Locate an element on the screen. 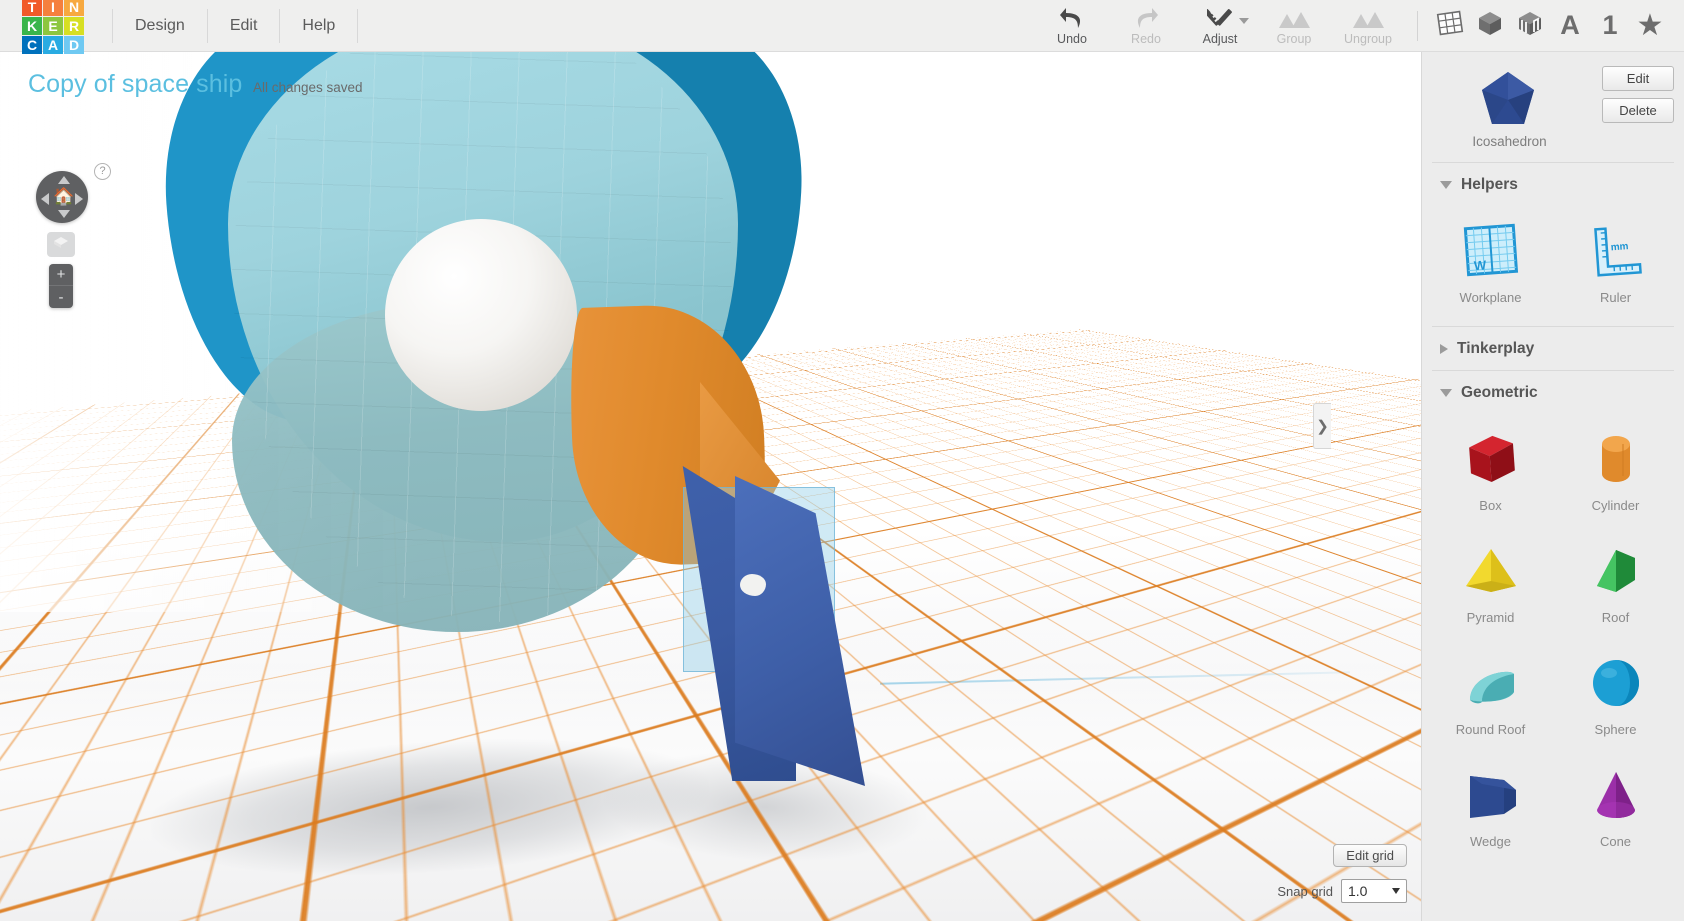 Image resolution: width=1684 pixels, height=921 pixels. pyramid-shape-icon is located at coordinates (1491, 571).